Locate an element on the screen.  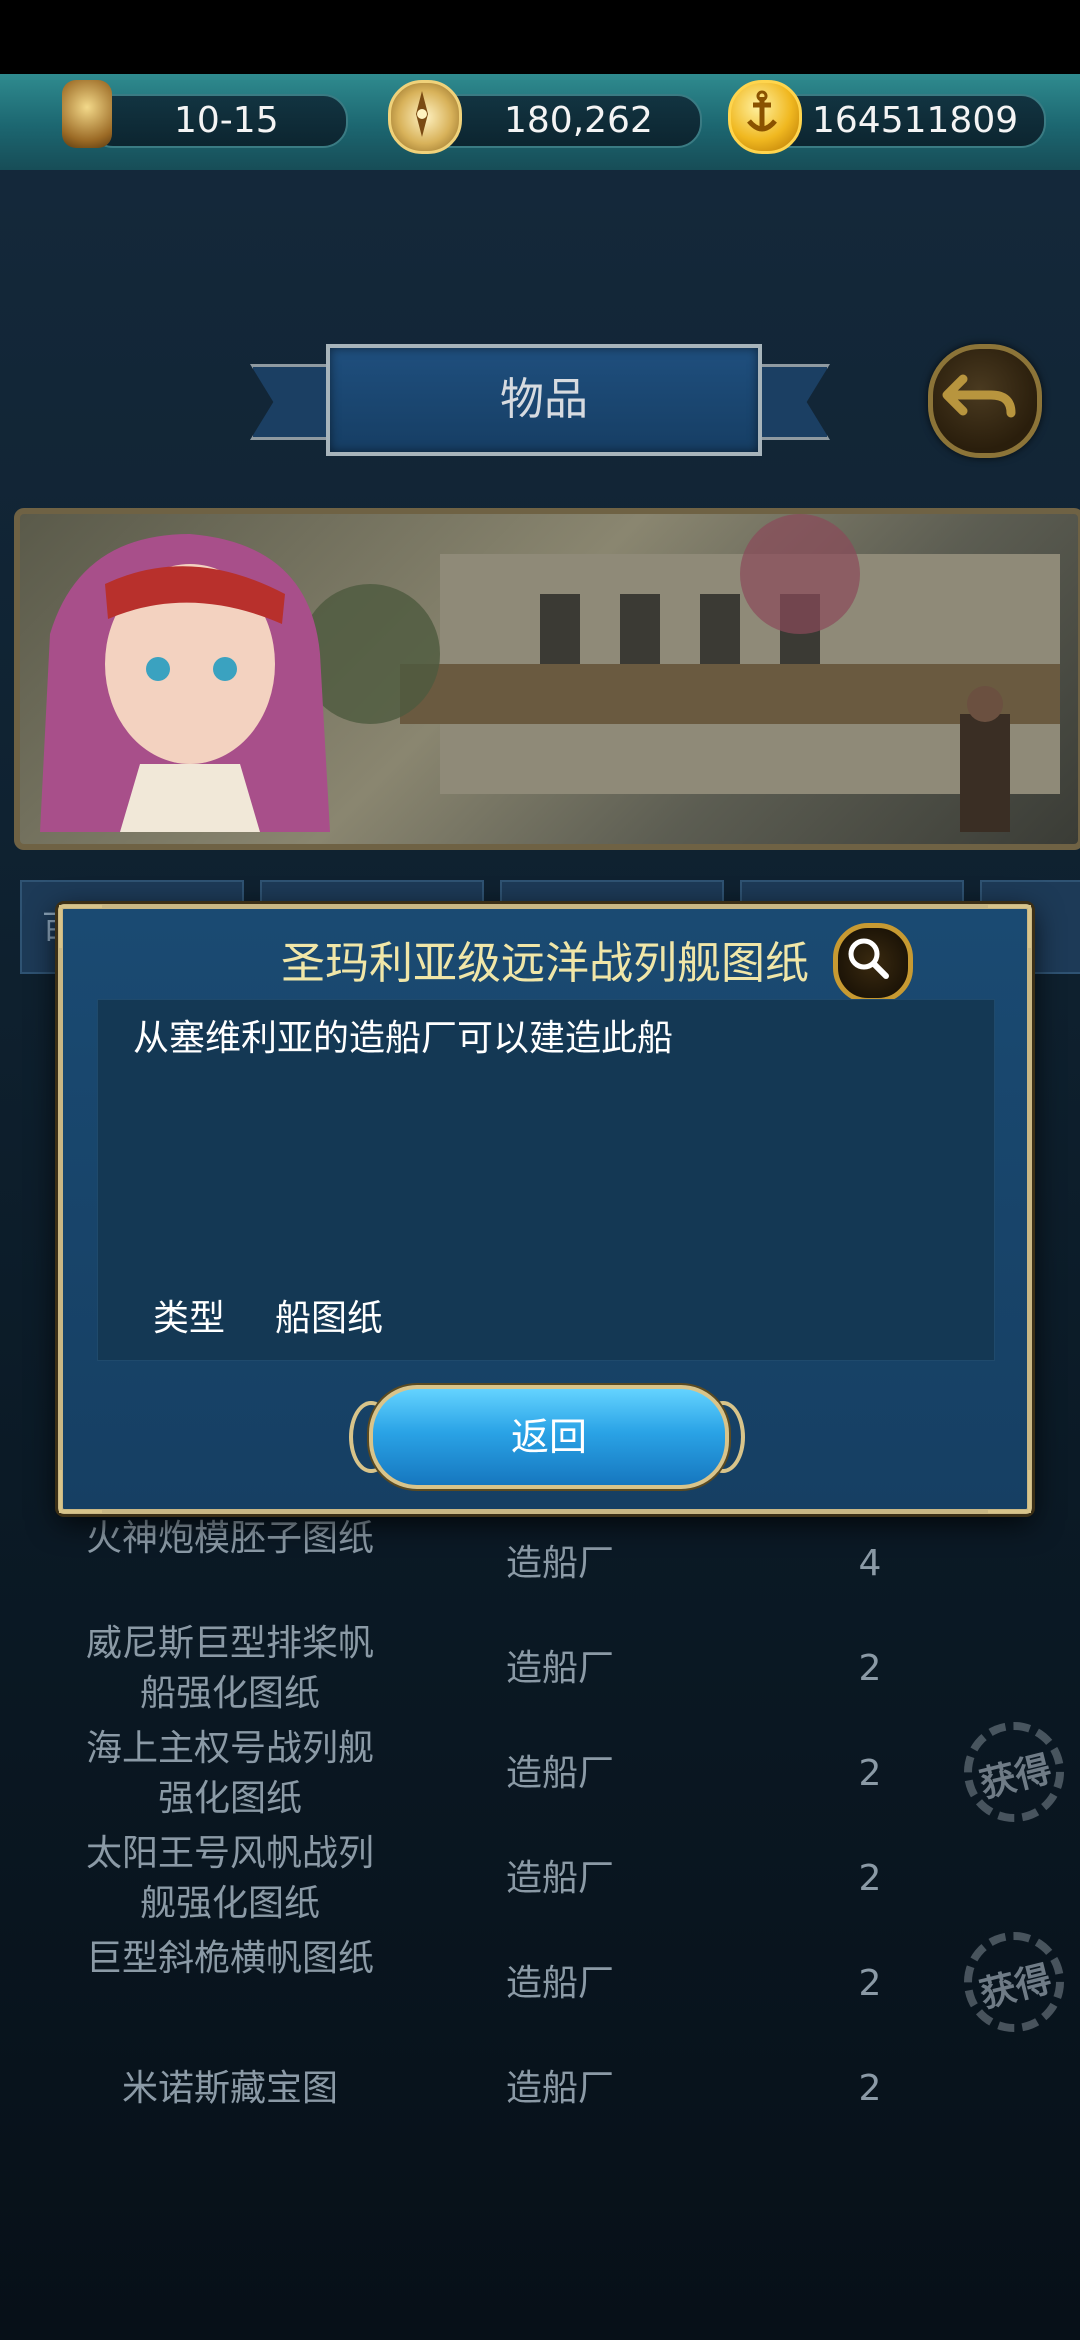
gold-counter: 164511809 is located at coordinates (904, 121).